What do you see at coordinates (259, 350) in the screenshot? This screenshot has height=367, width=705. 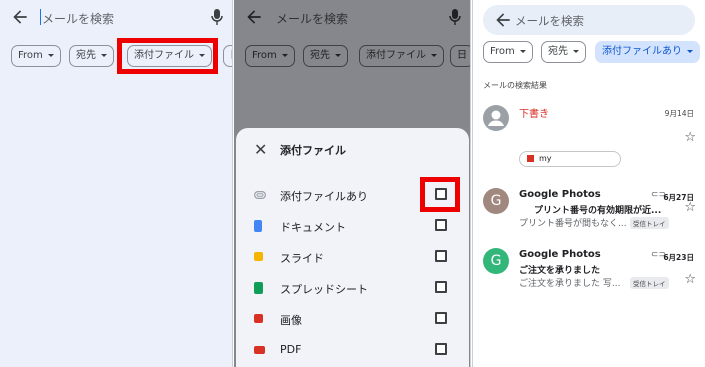 I see `pdf-icon` at bounding box center [259, 350].